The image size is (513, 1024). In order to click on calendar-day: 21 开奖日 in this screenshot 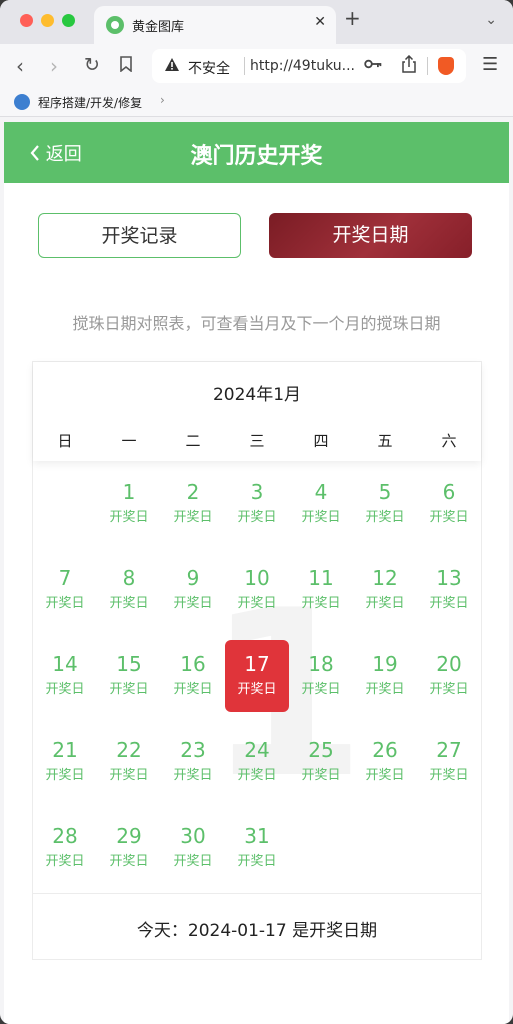, I will do `click(65, 762)`.